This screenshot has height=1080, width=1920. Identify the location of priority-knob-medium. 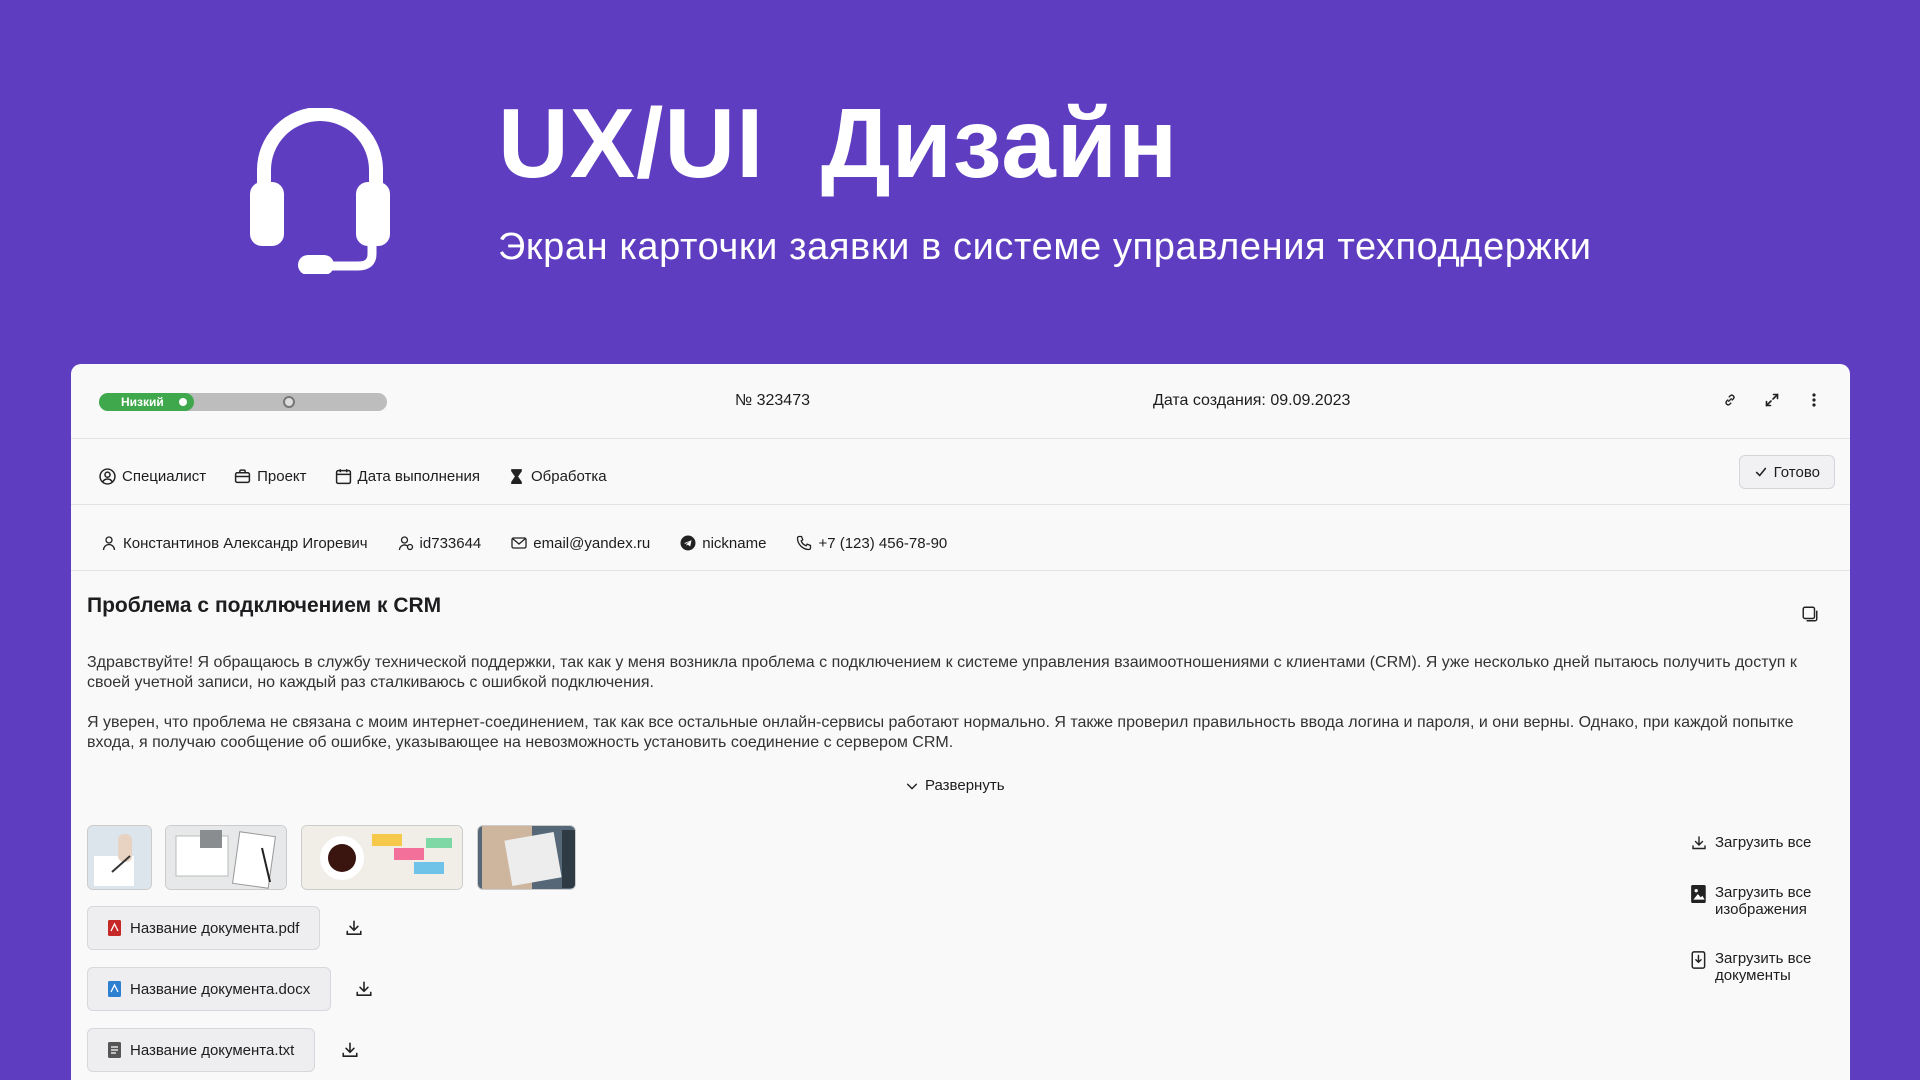
(289, 402).